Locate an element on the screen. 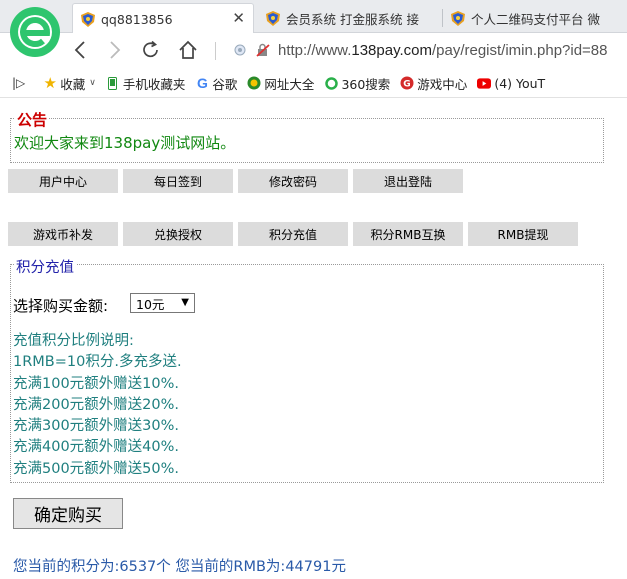 The width and height of the screenshot is (627, 579). forward-button is located at coordinates (115, 50).